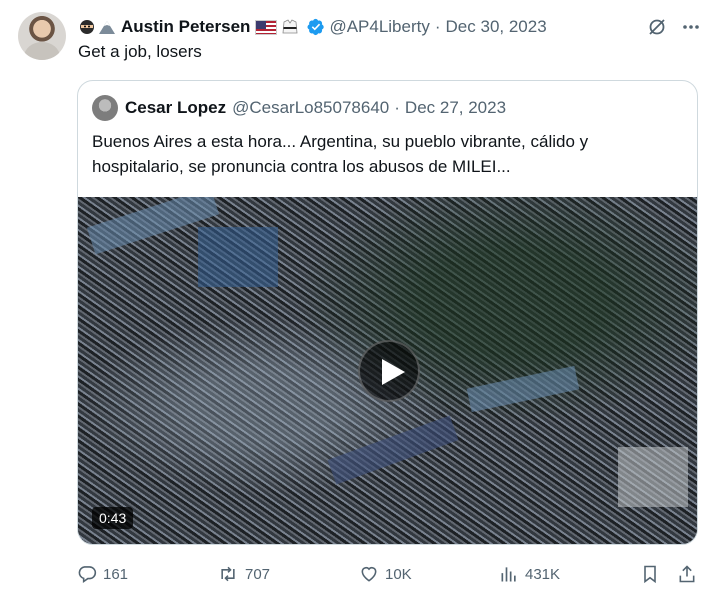  What do you see at coordinates (116, 574) in the screenshot?
I see `reply-count: 161` at bounding box center [116, 574].